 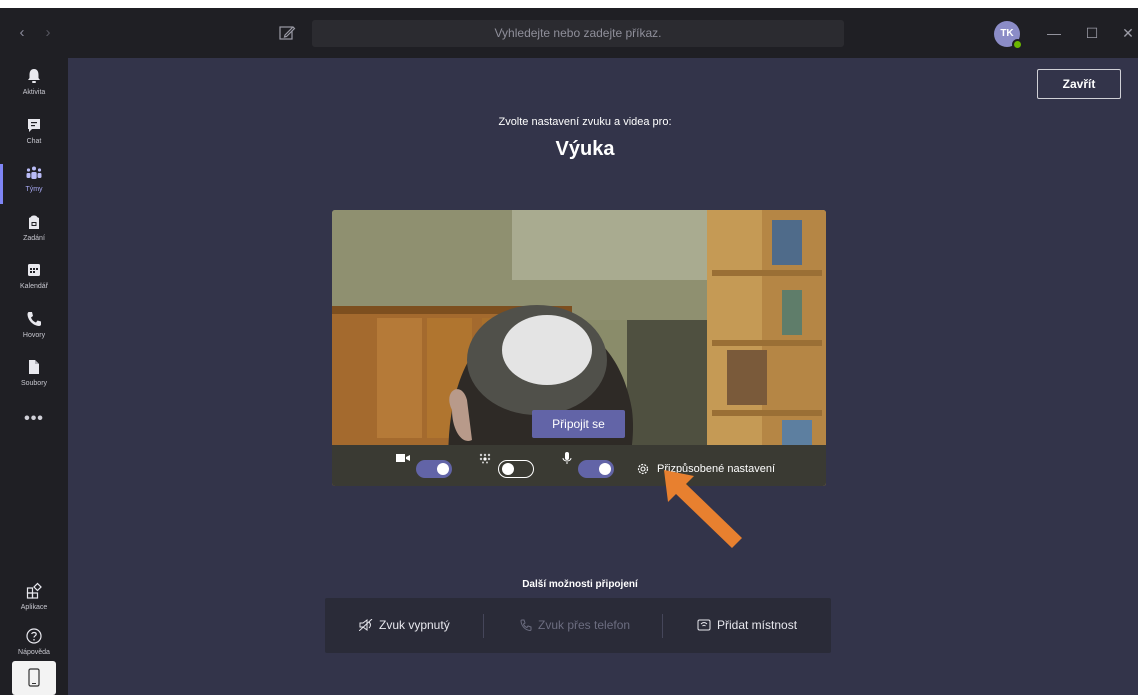 I want to click on bell-icon, so click(x=34, y=76).